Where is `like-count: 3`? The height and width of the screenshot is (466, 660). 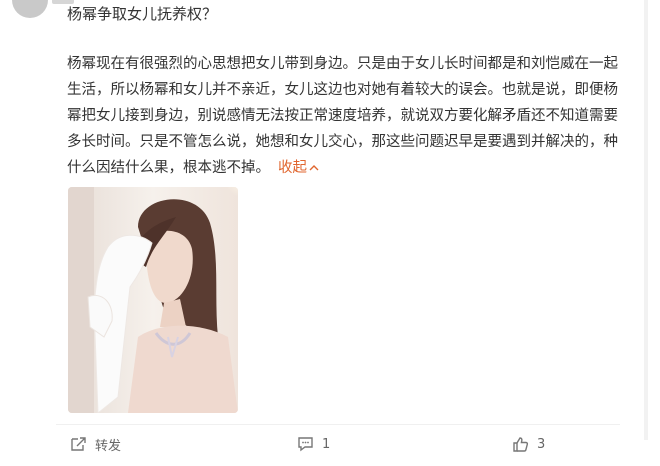 like-count: 3 is located at coordinates (541, 444).